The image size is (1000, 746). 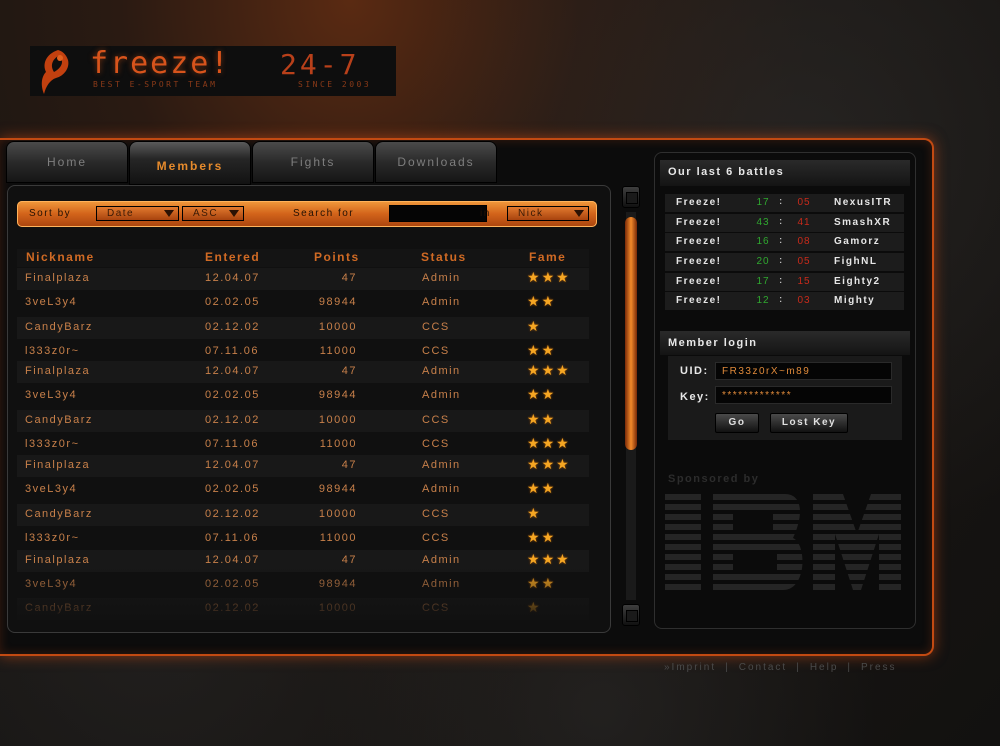 I want to click on table-row: CandyBarz 02.12.02 10000 CCS ★★, so click(x=303, y=421).